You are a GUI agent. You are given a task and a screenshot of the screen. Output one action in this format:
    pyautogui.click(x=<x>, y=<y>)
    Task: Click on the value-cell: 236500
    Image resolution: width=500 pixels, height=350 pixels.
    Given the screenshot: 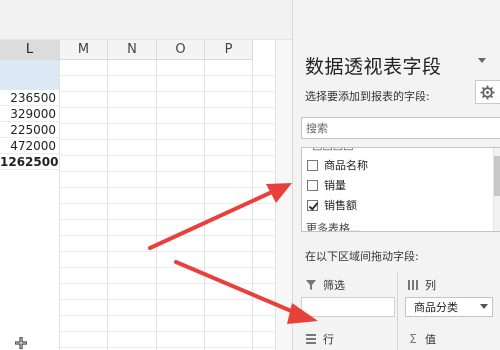 What is the action you would take?
    pyautogui.click(x=29, y=98)
    